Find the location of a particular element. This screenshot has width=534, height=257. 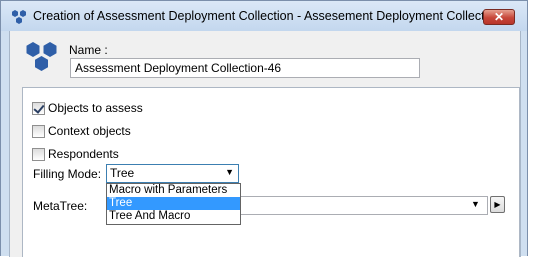

context-objects-checkbox is located at coordinates (38, 131).